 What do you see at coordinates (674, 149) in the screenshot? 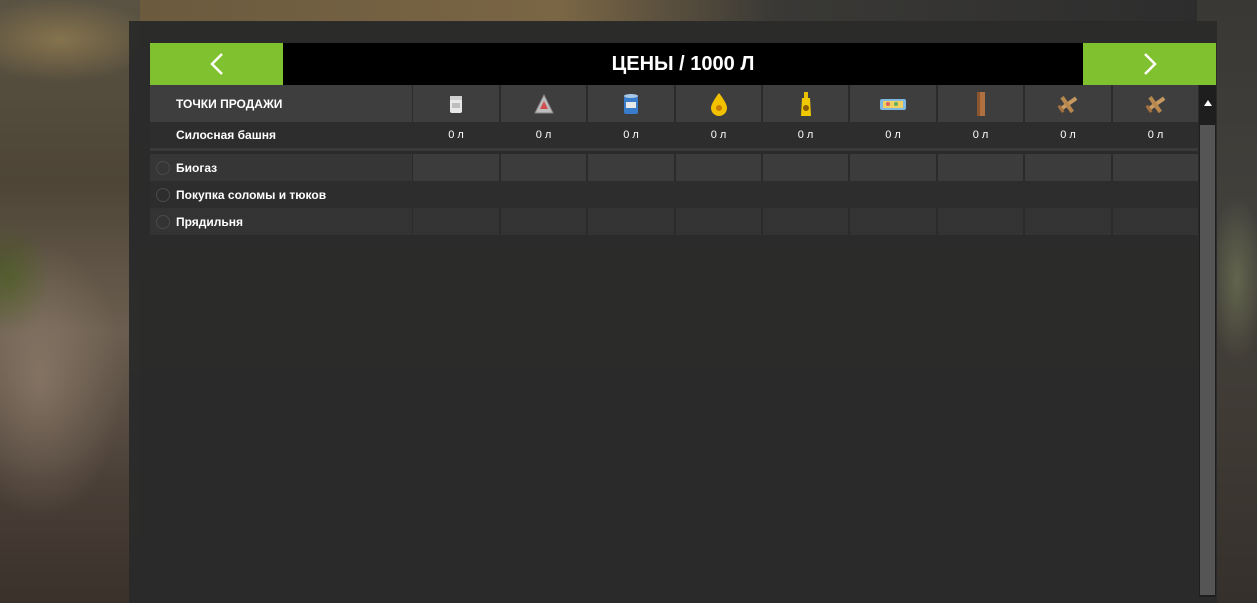
I see `divider` at bounding box center [674, 149].